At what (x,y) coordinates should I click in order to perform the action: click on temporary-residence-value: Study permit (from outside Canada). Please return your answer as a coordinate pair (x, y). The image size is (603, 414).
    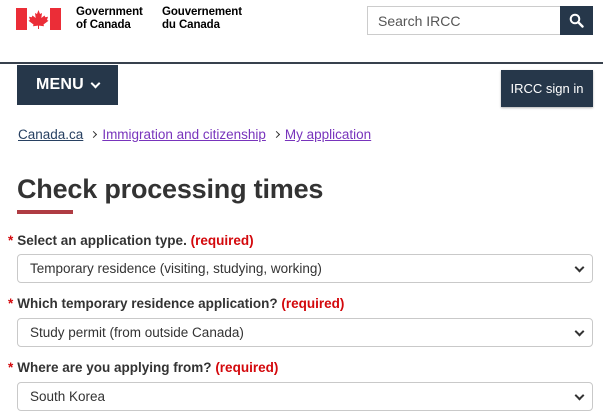
    Looking at the image, I should click on (137, 332).